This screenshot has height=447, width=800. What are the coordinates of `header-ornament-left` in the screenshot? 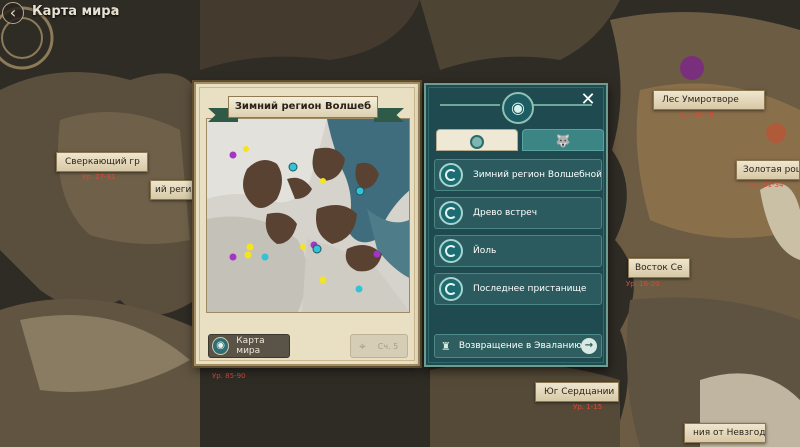 It's located at (470, 105).